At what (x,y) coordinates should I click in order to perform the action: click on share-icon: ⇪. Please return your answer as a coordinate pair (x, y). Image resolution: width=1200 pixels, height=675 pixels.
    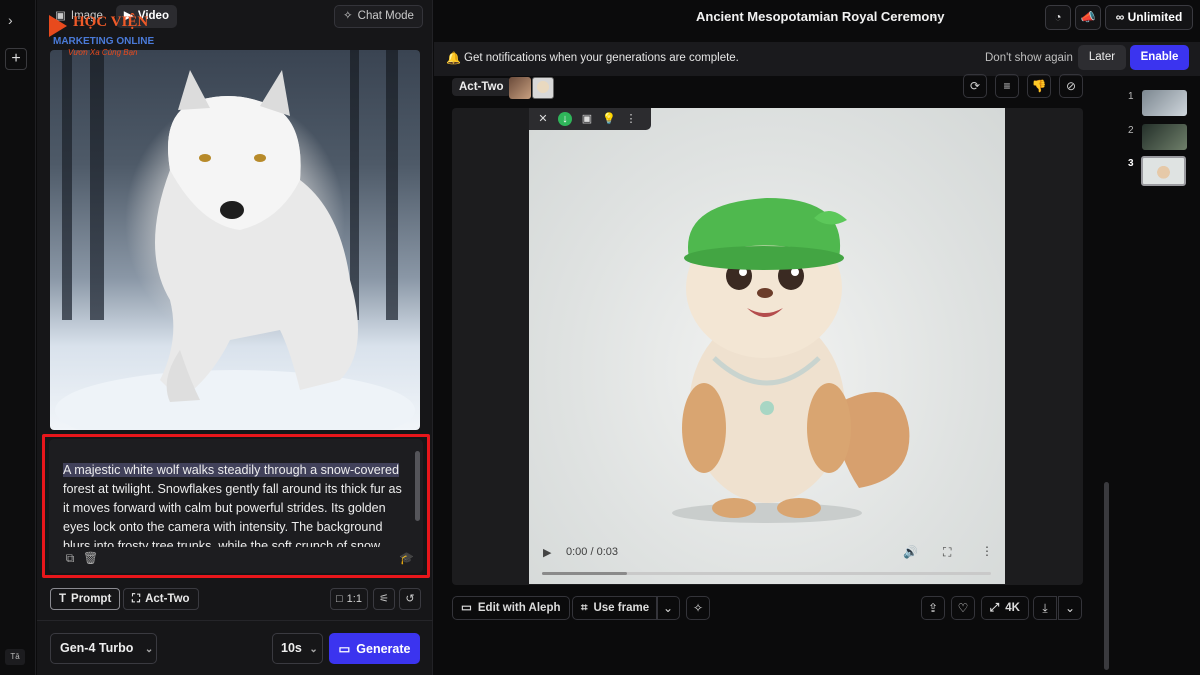
    Looking at the image, I should click on (933, 608).